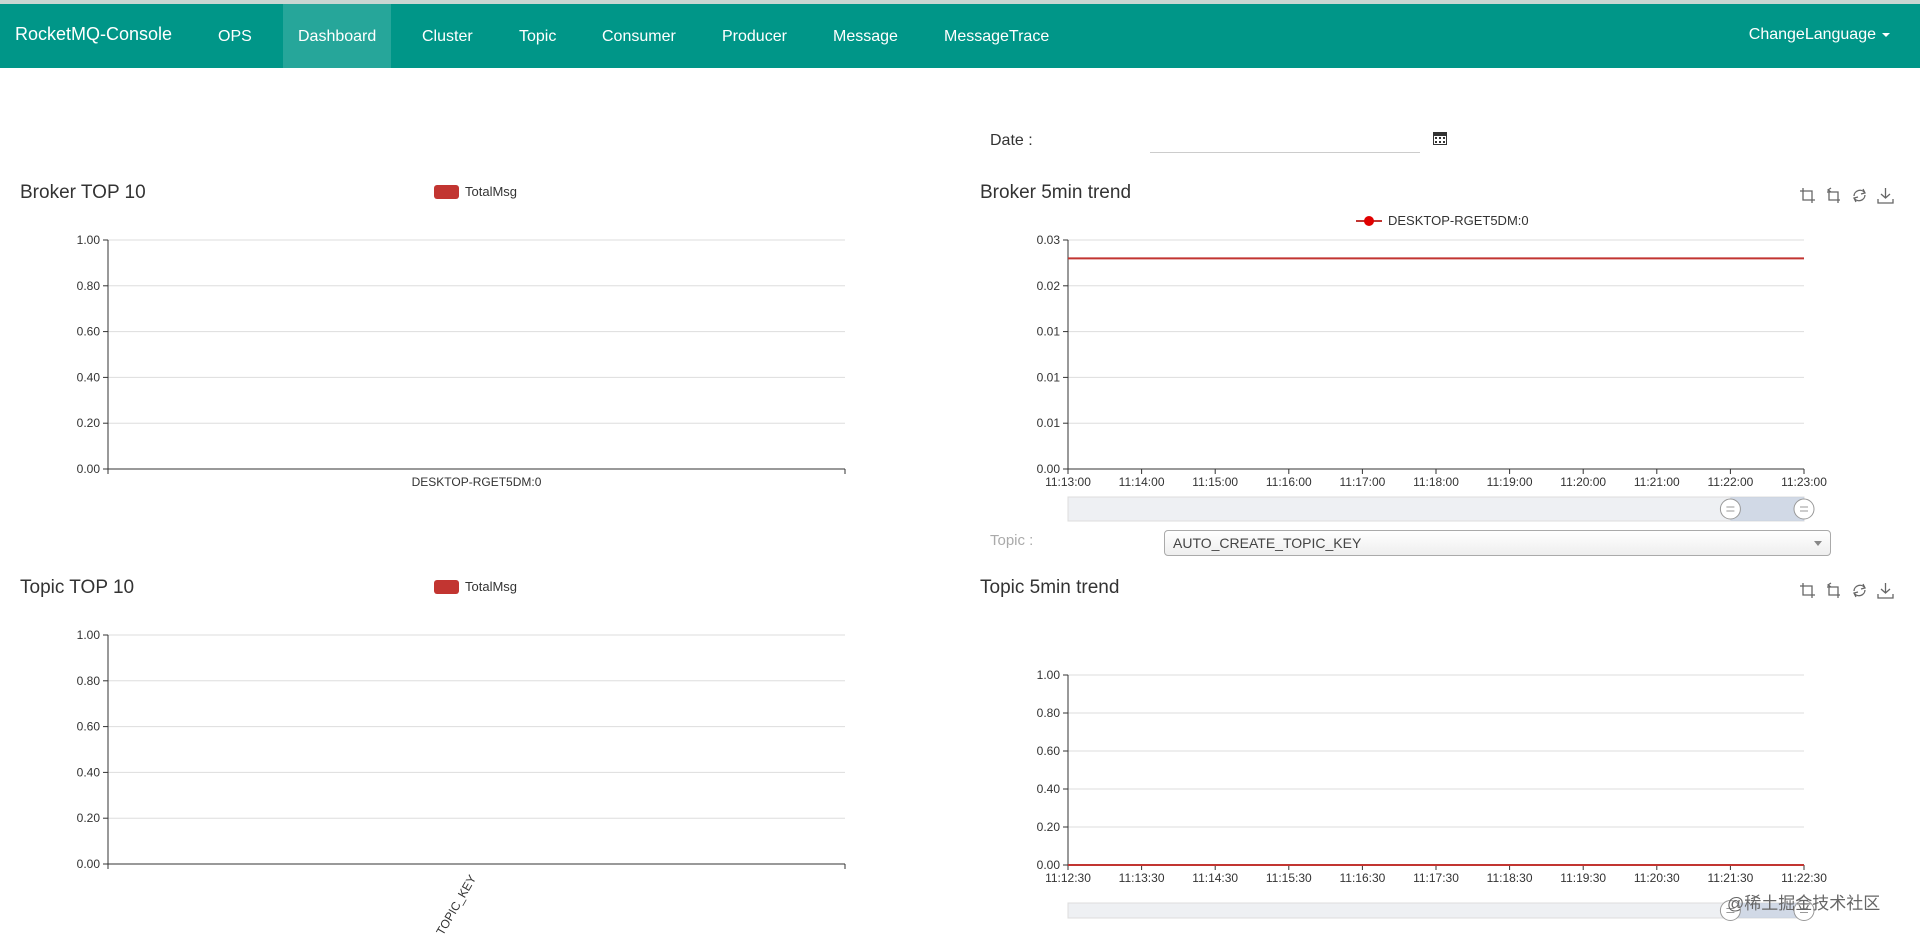  I want to click on nav-message: Message, so click(865, 36).